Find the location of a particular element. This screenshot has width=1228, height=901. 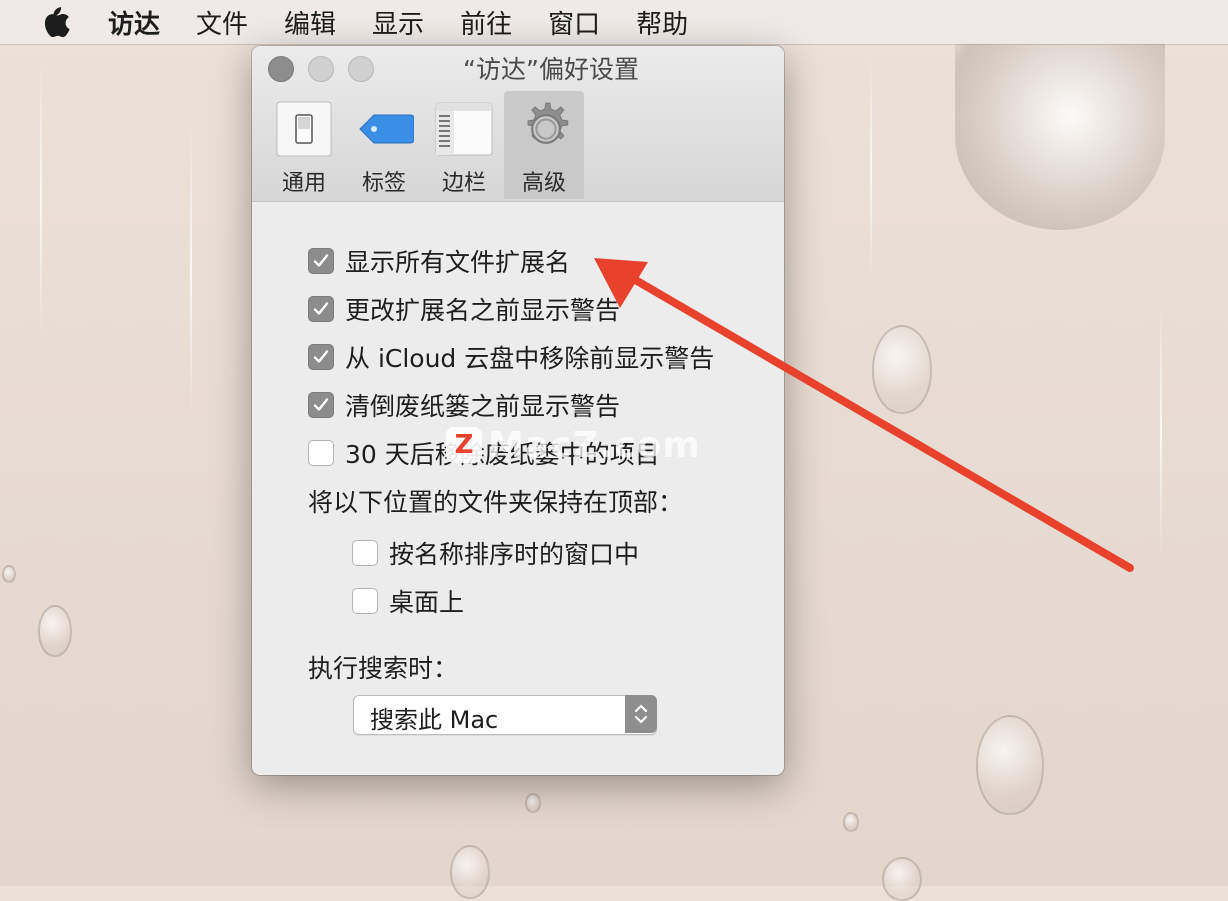

option-label: 显示所有文件扩展名 is located at coordinates (458, 262).